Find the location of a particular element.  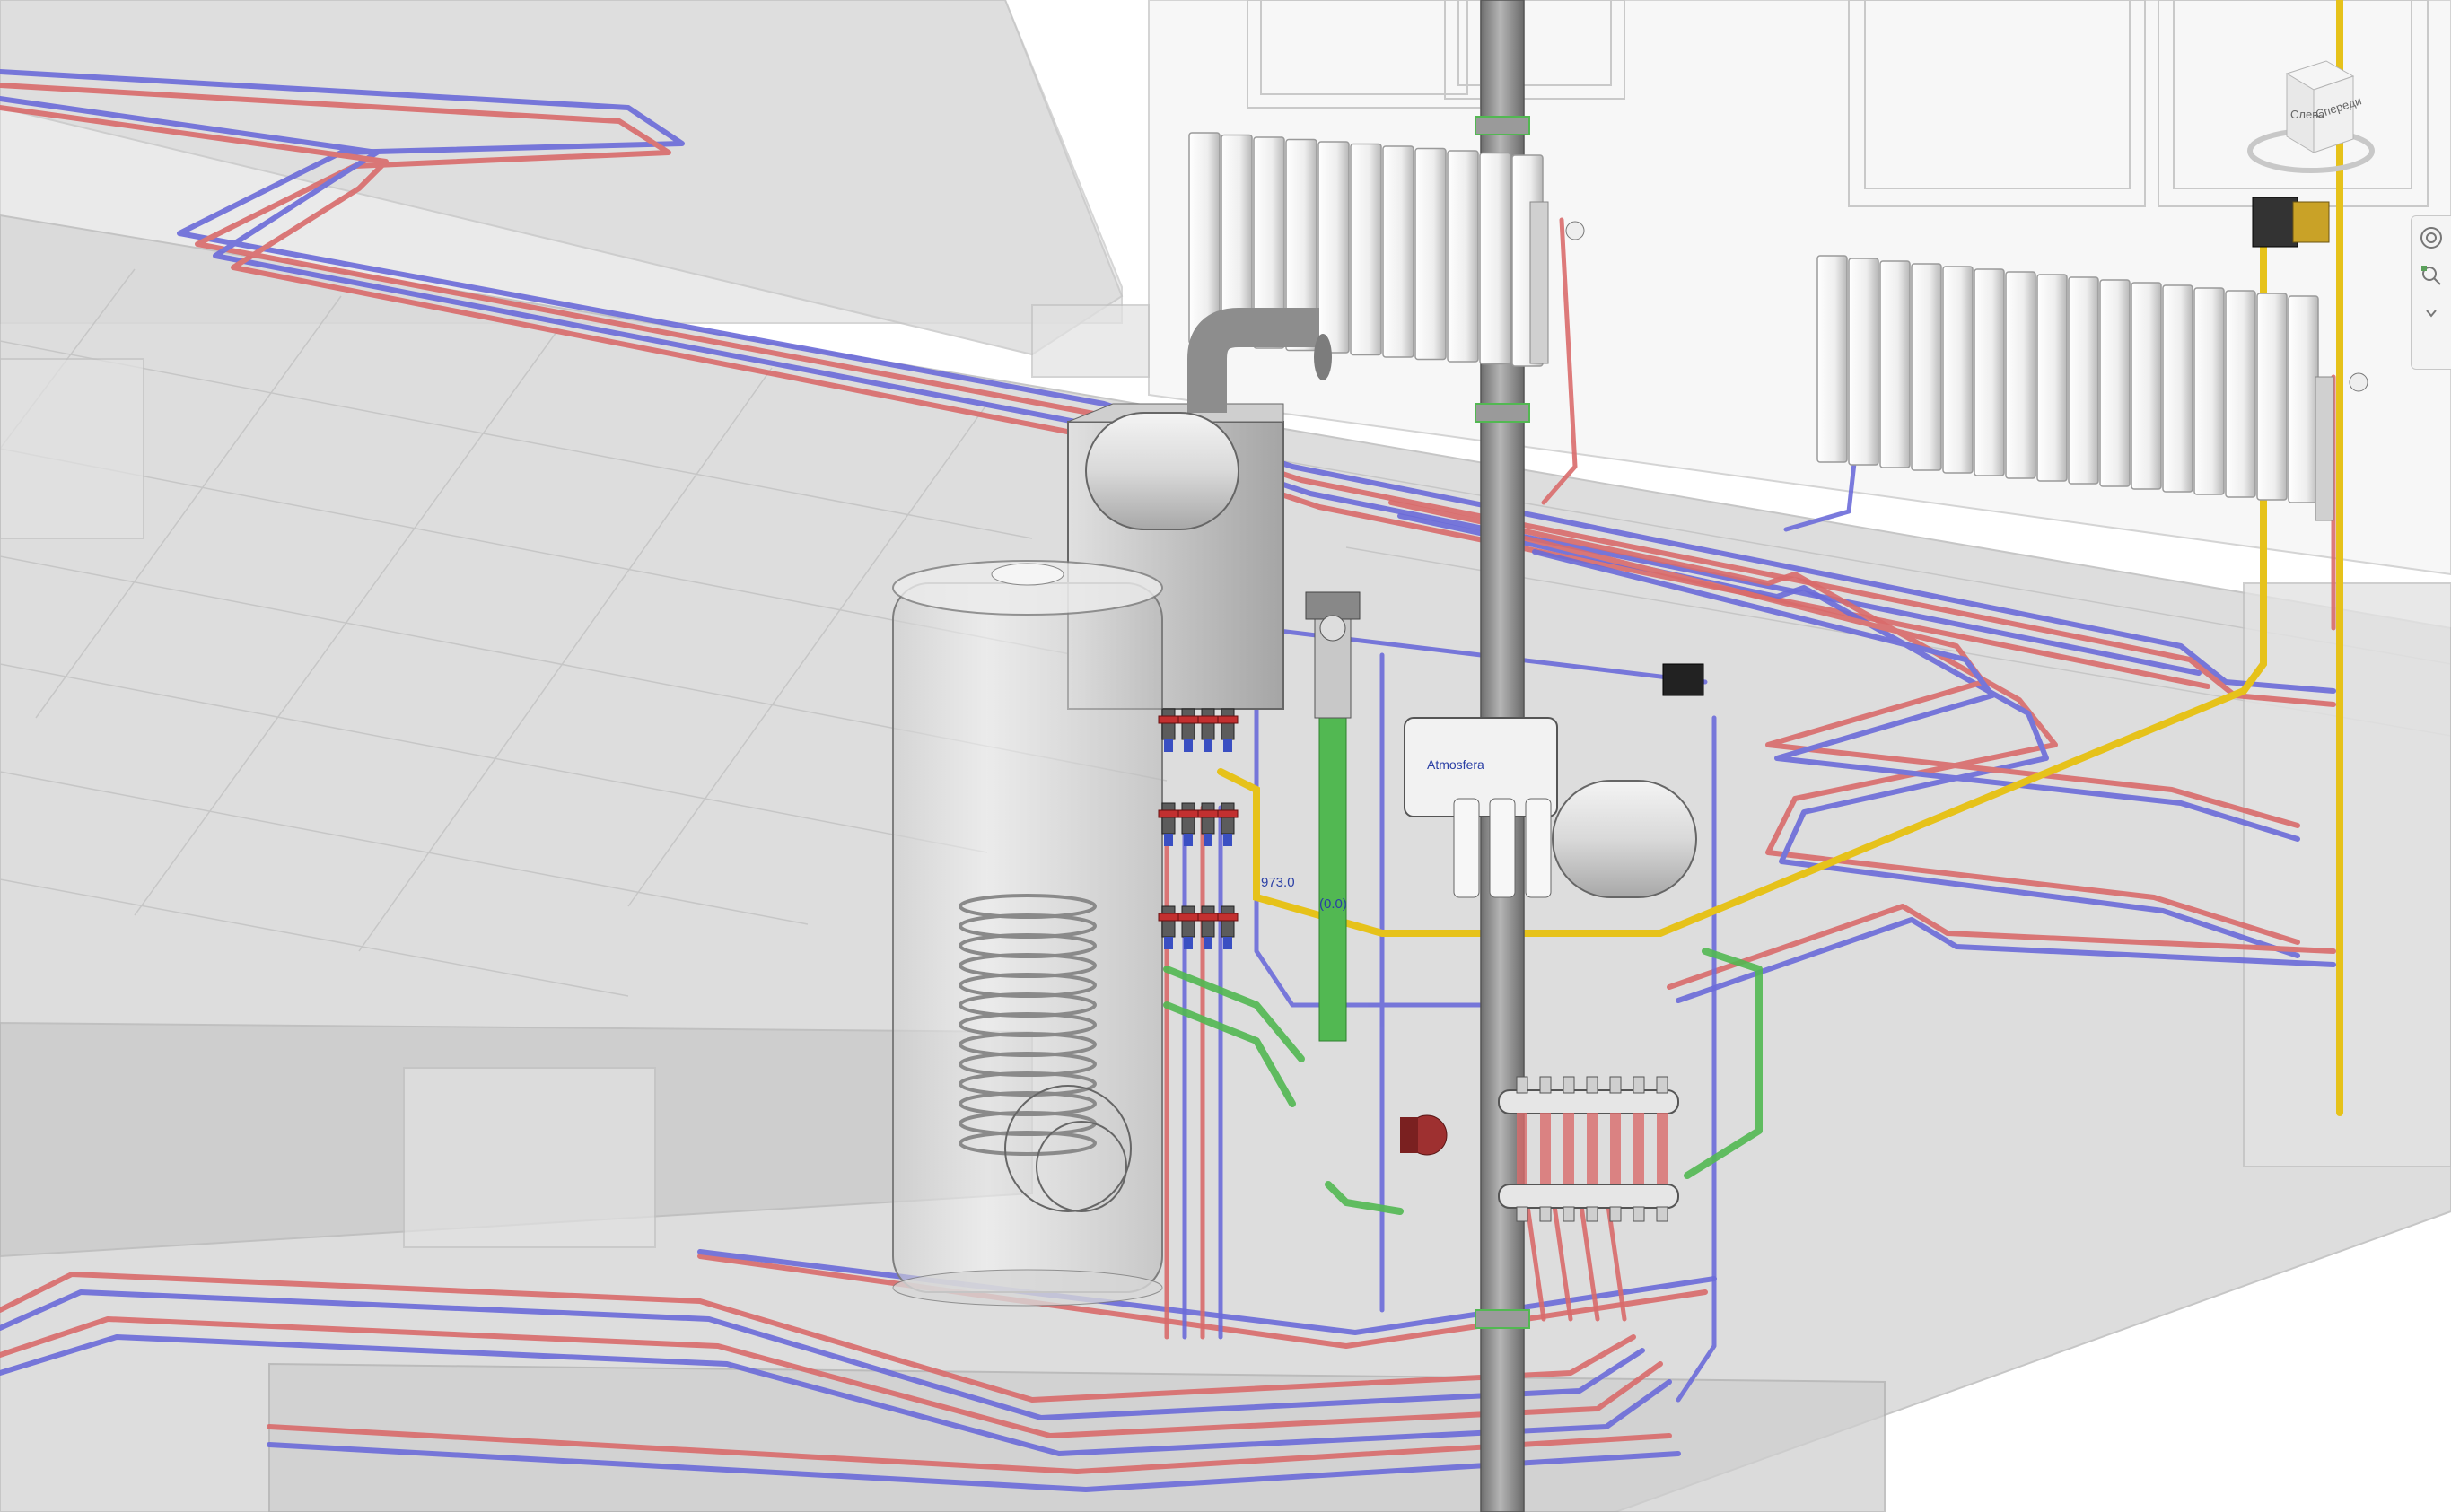

air-vent is located at coordinates (1683, 679).